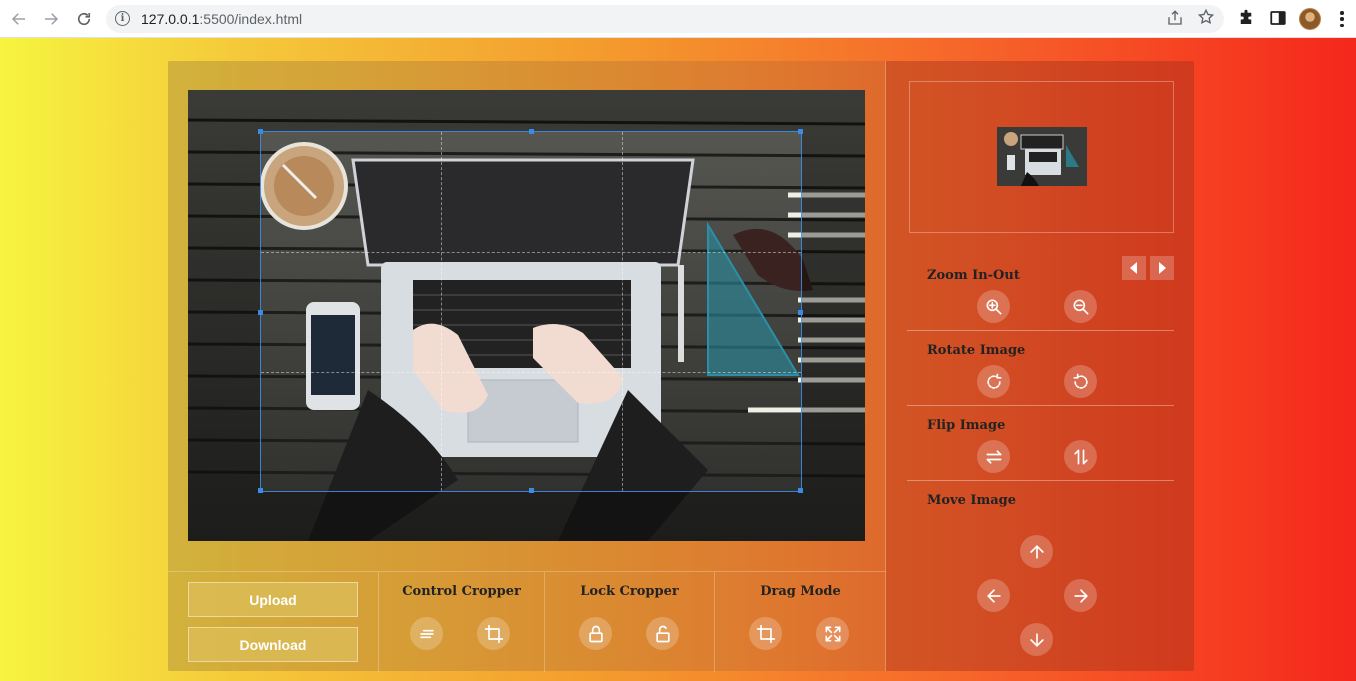 The width and height of the screenshot is (1356, 681). I want to click on caret-left-icon, so click(1134, 268).